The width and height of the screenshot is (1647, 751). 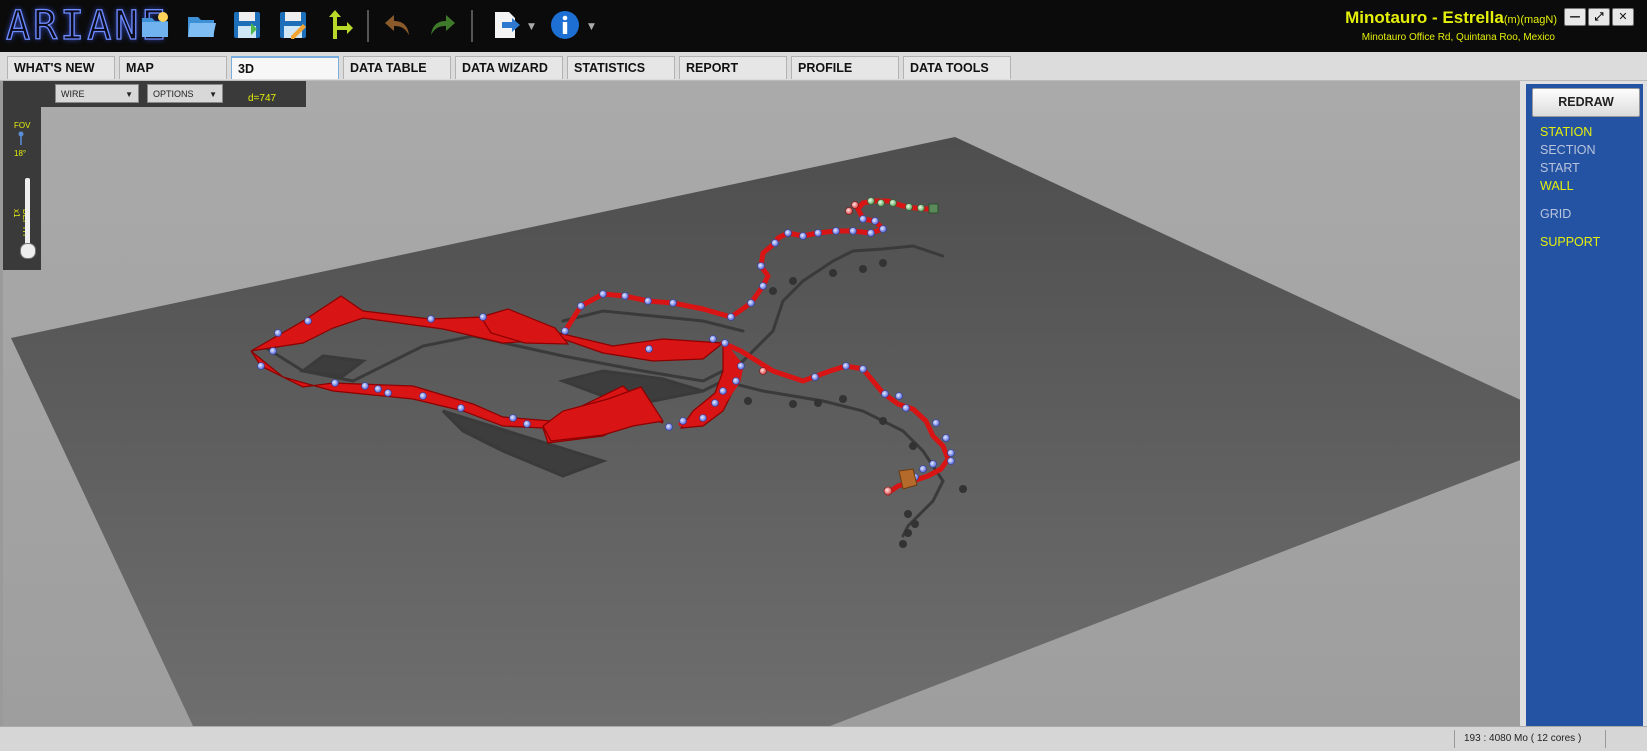 What do you see at coordinates (1560, 168) in the screenshot?
I see `option-start: START` at bounding box center [1560, 168].